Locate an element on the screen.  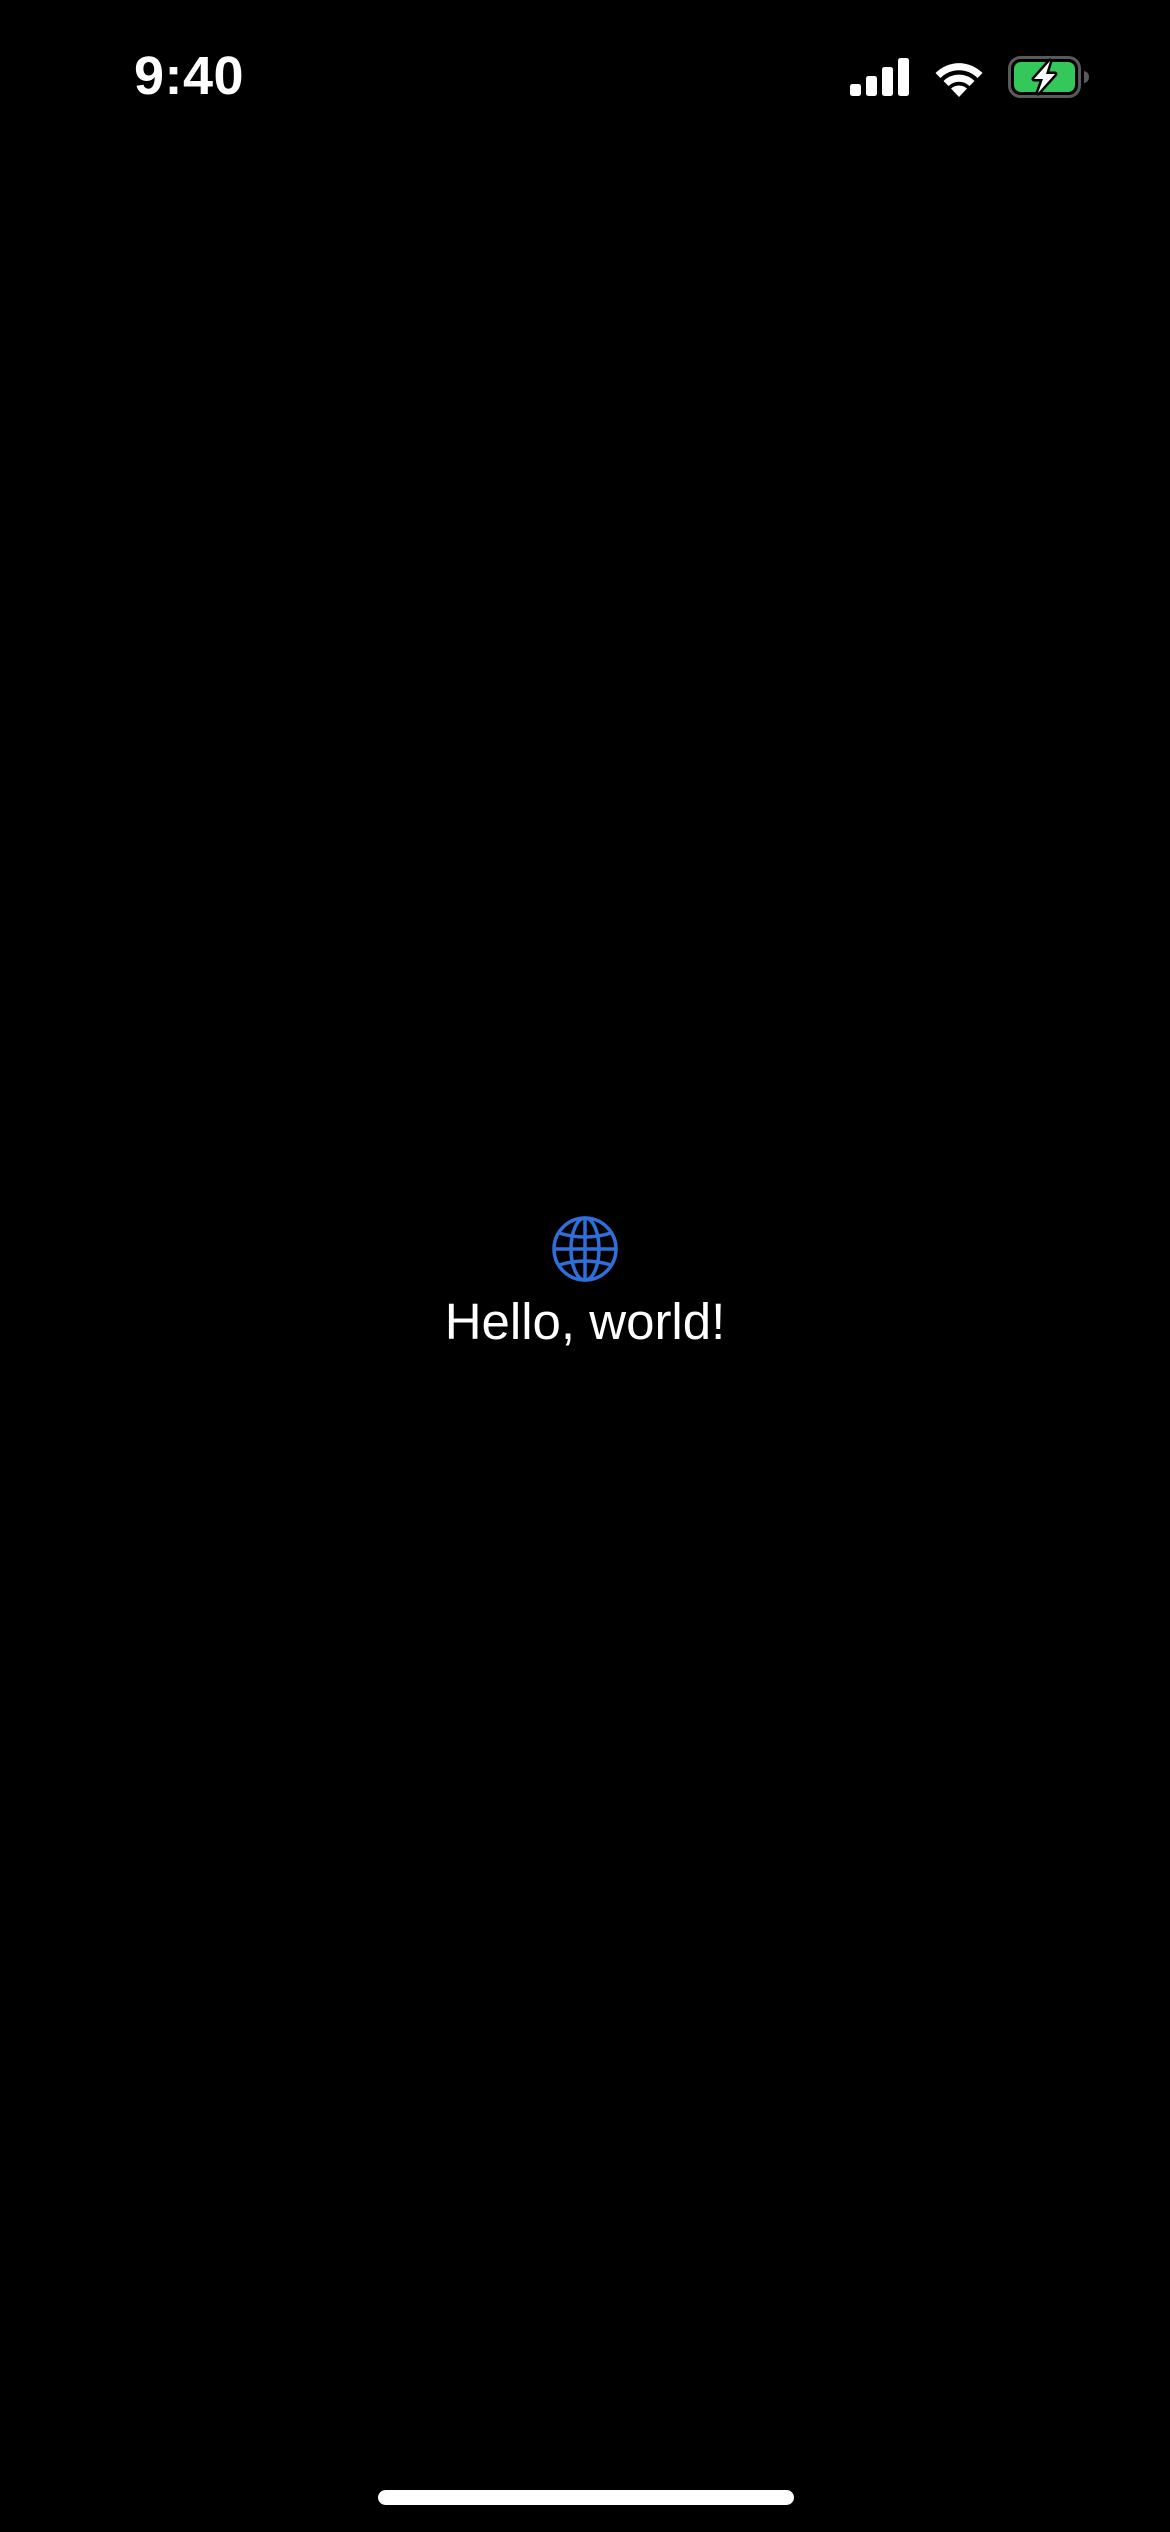
status-icons is located at coordinates (970, 77).